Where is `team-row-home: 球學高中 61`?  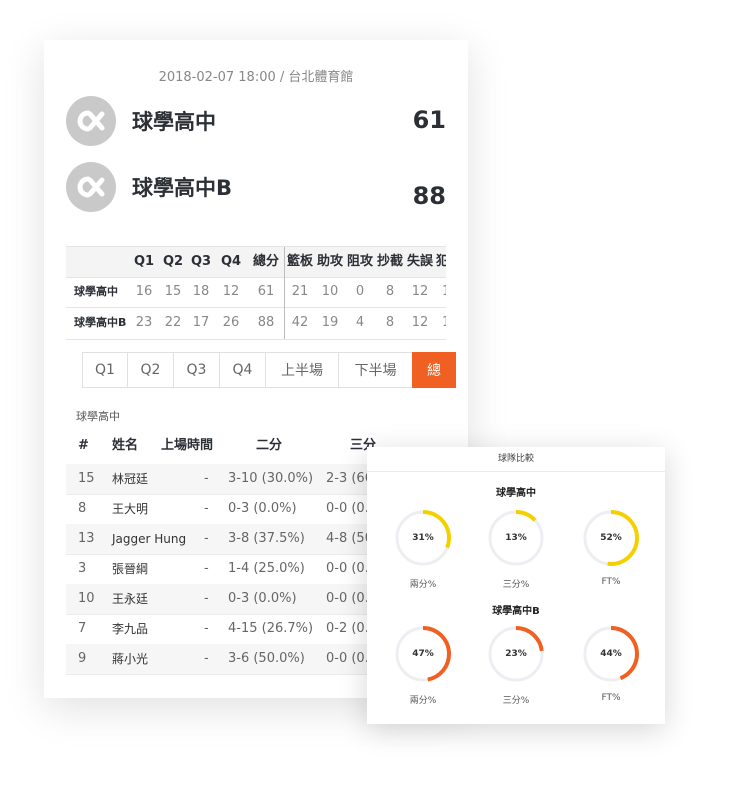
team-row-home: 球學高中 61 is located at coordinates (256, 121).